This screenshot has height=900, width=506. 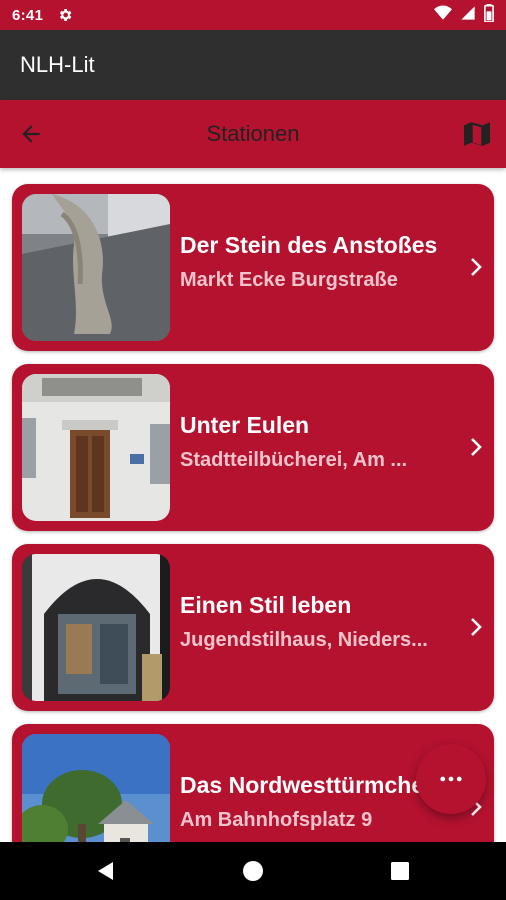 What do you see at coordinates (96, 447) in the screenshot?
I see `station-image-eulen` at bounding box center [96, 447].